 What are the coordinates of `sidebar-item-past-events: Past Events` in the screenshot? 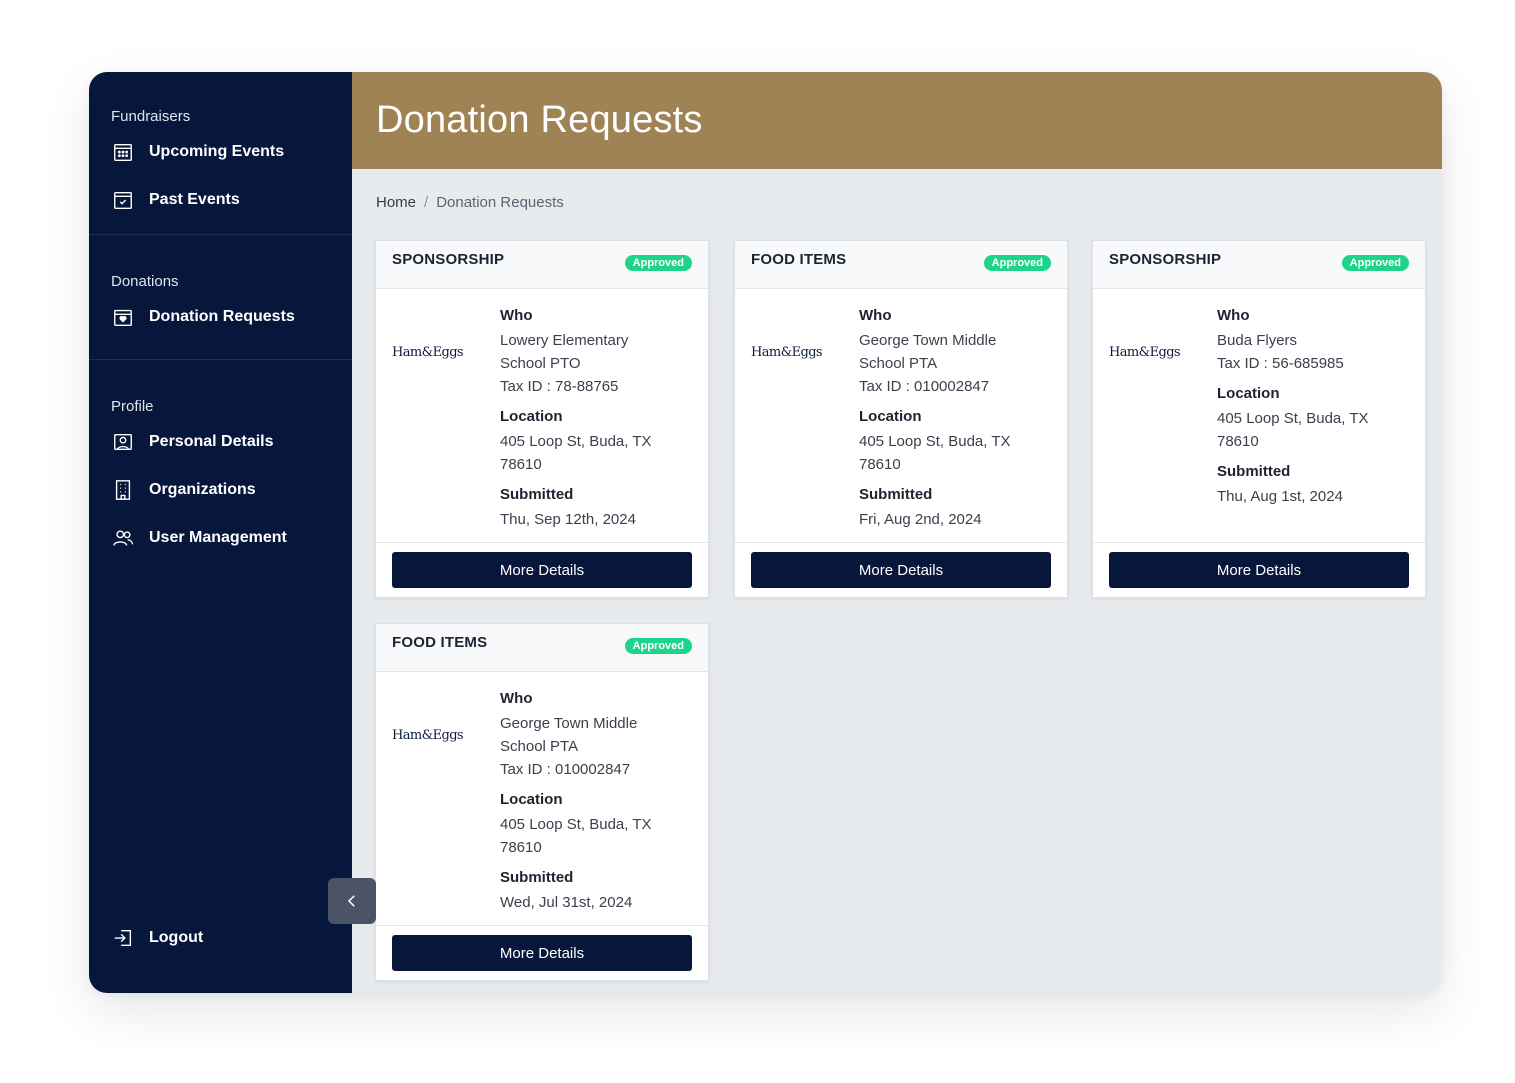 It's located at (231, 200).